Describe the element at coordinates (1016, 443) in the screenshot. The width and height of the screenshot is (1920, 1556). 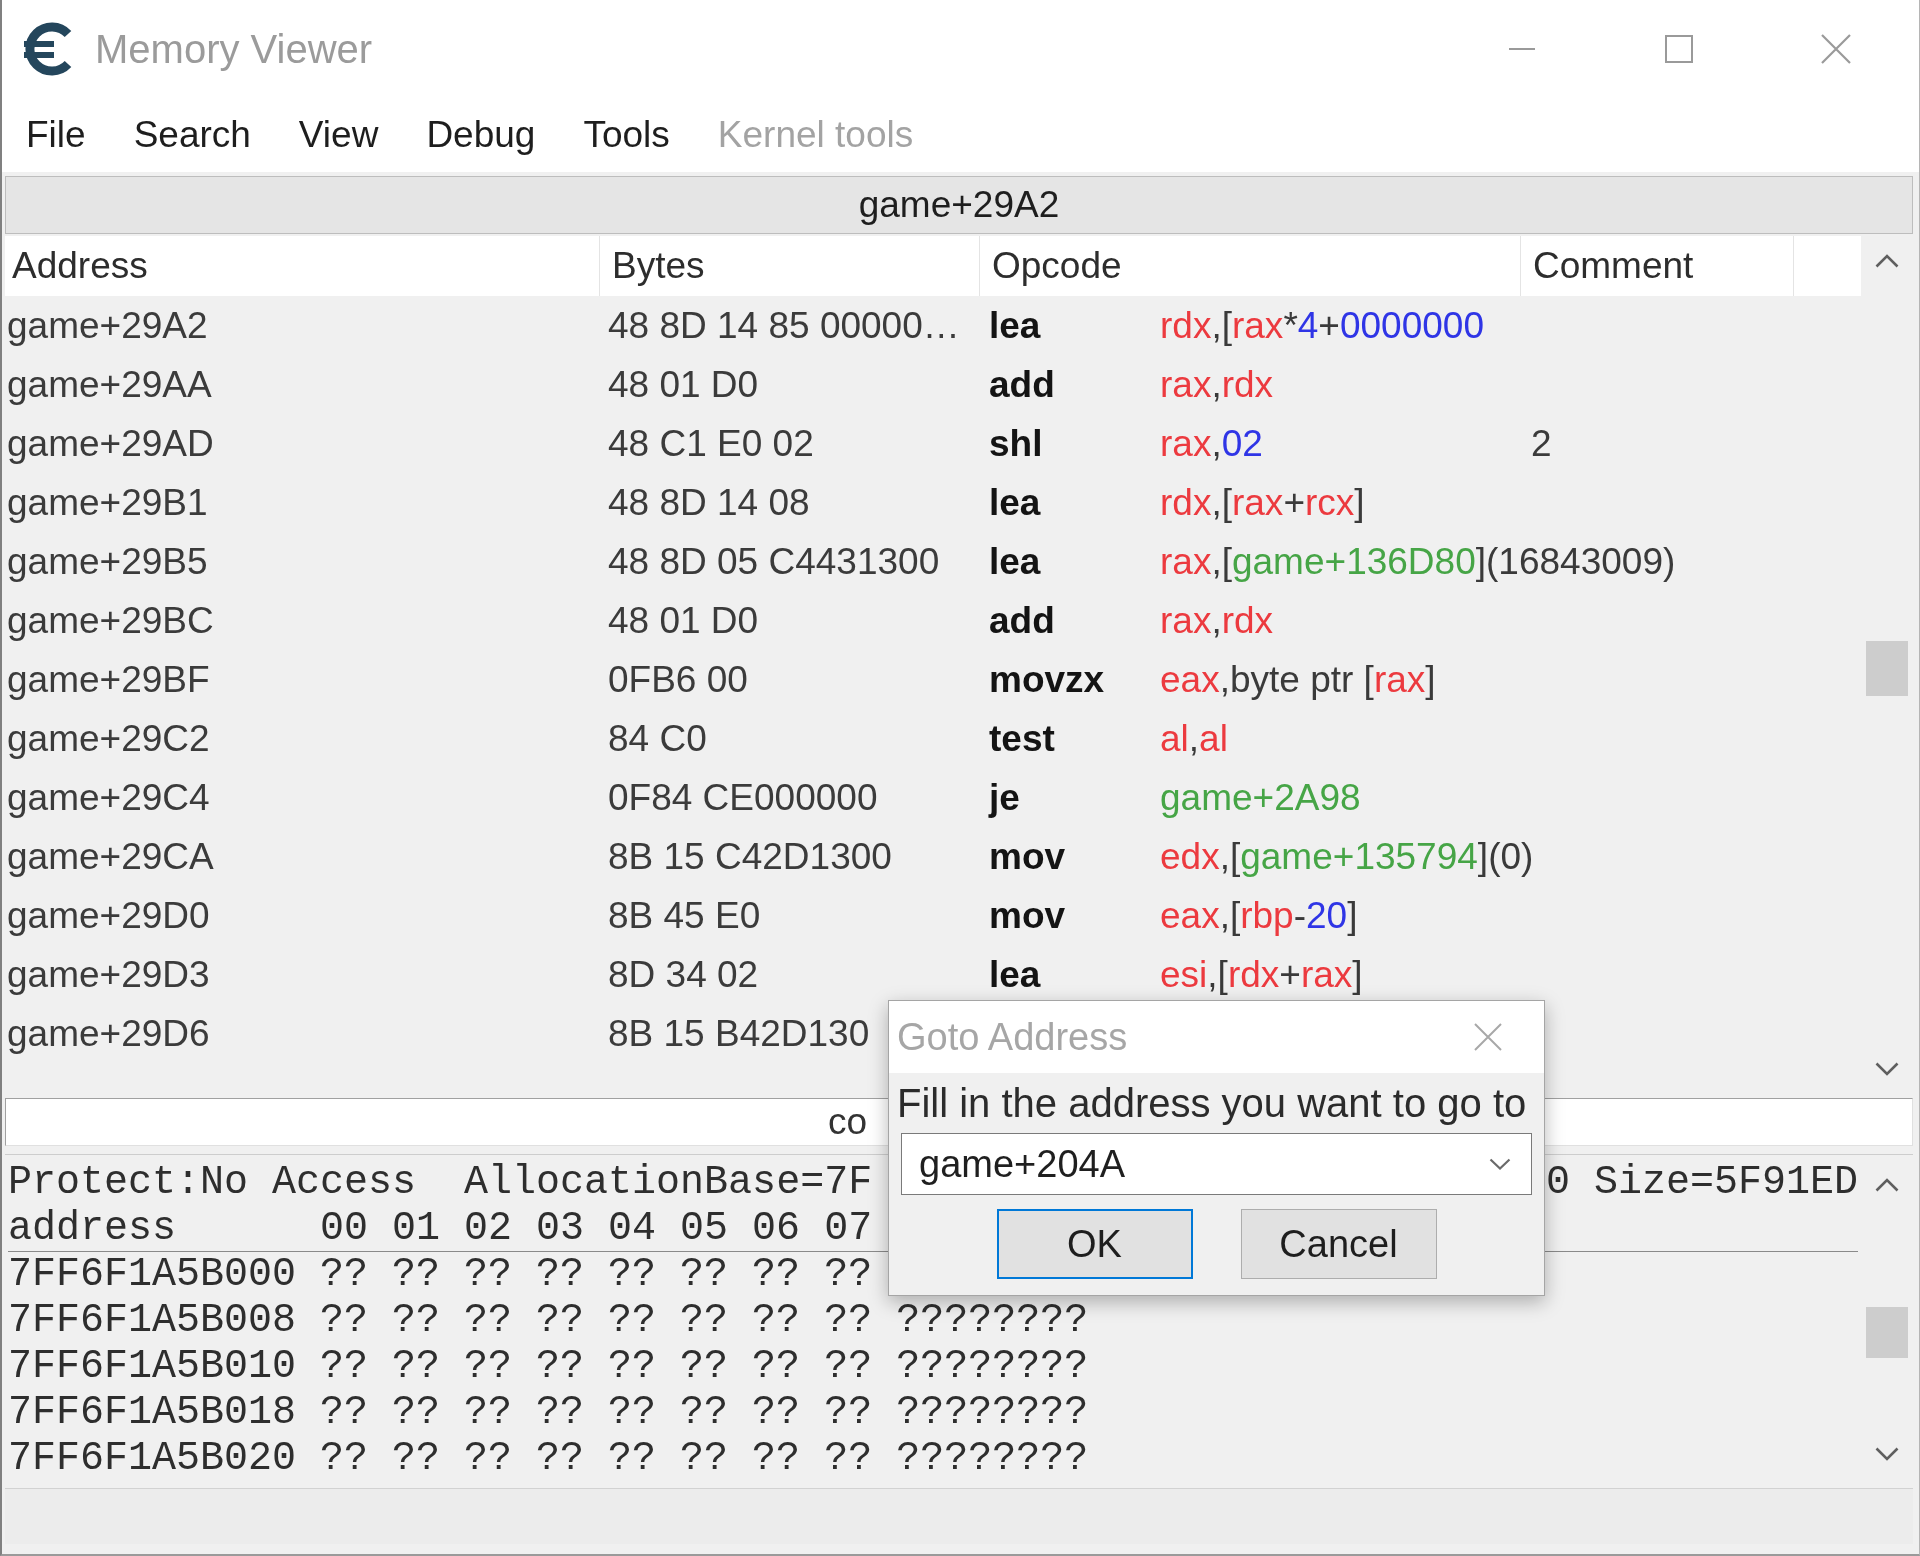
I see `mnemonic-cell: shl` at that location.